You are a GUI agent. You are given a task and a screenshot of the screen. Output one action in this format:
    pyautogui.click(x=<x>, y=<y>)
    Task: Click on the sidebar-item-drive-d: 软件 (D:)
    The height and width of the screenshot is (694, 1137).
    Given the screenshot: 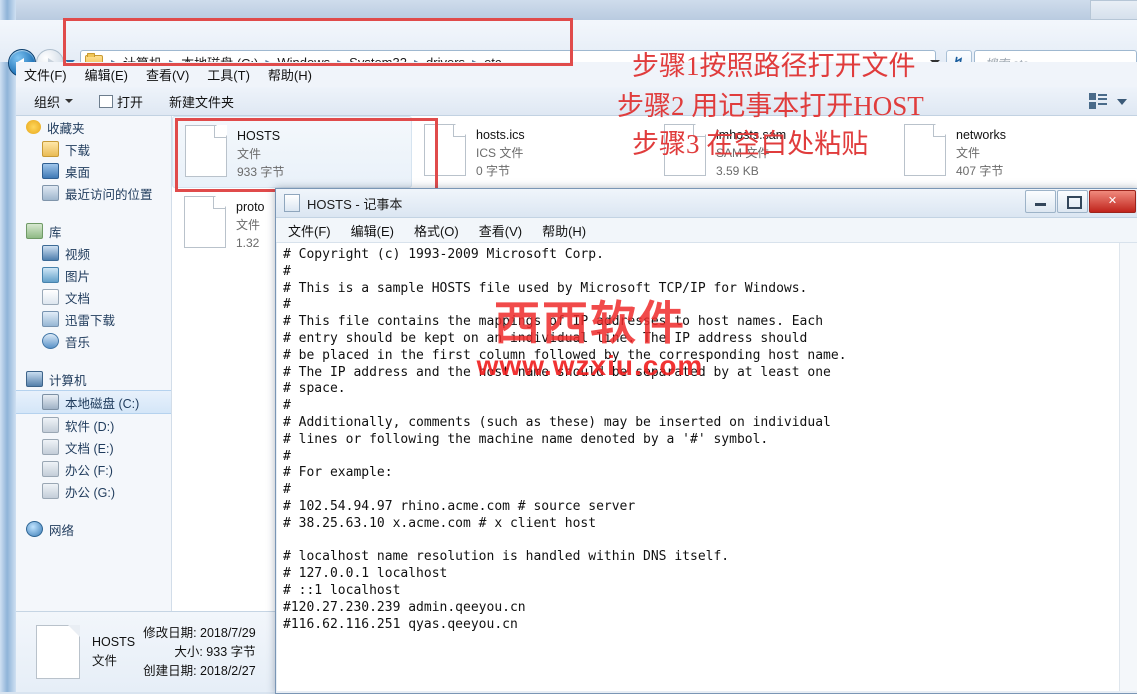 What is the action you would take?
    pyautogui.click(x=93, y=425)
    